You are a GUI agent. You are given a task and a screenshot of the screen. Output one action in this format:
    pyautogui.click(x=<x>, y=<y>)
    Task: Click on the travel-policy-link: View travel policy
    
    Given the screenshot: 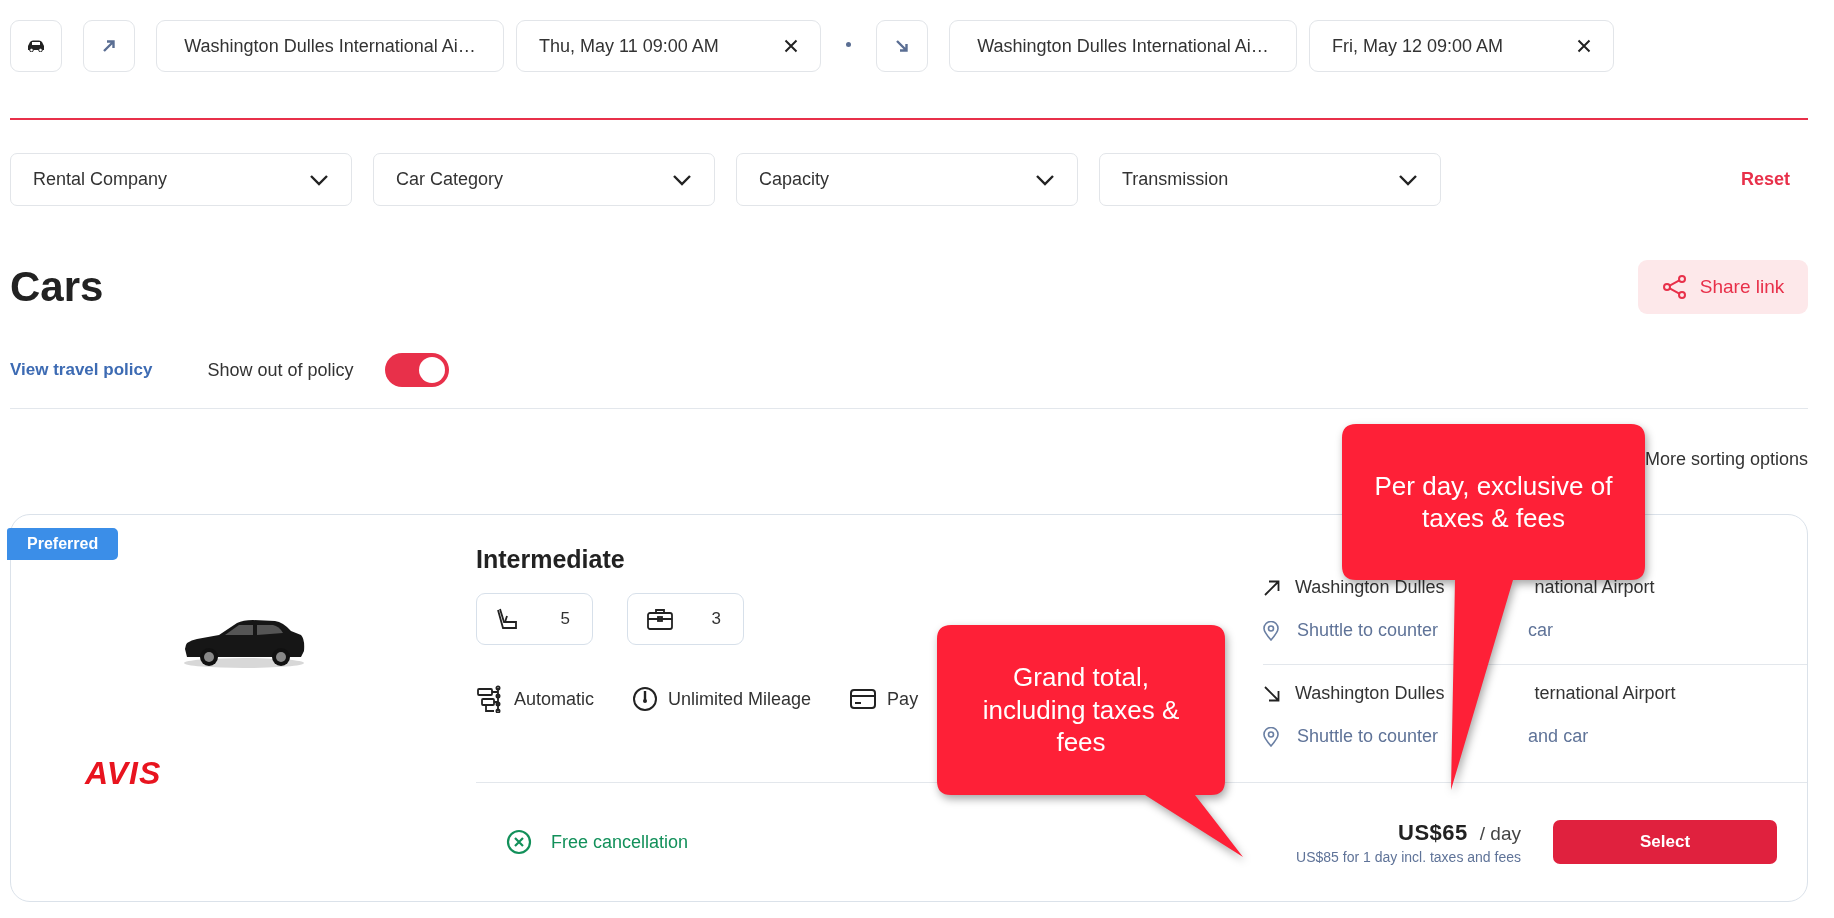 What is the action you would take?
    pyautogui.click(x=81, y=370)
    